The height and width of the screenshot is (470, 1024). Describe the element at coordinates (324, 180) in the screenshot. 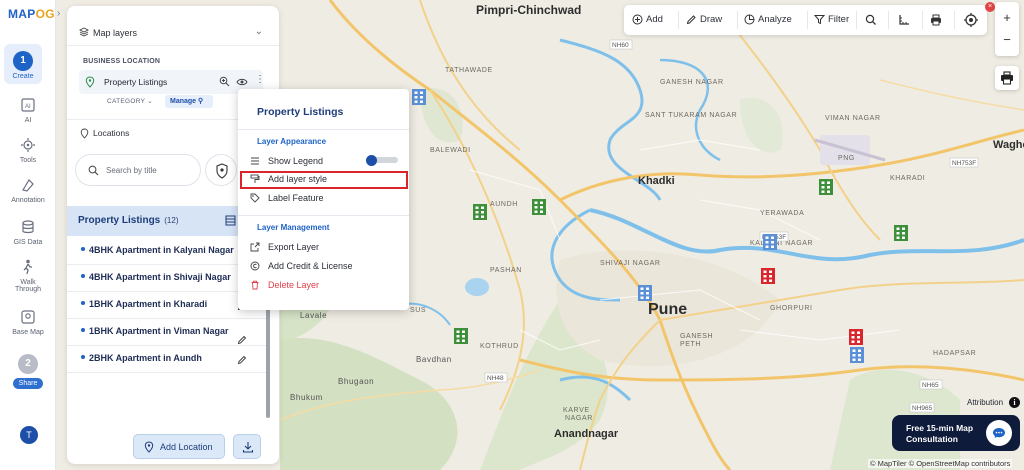

I see `highlight-box` at that location.